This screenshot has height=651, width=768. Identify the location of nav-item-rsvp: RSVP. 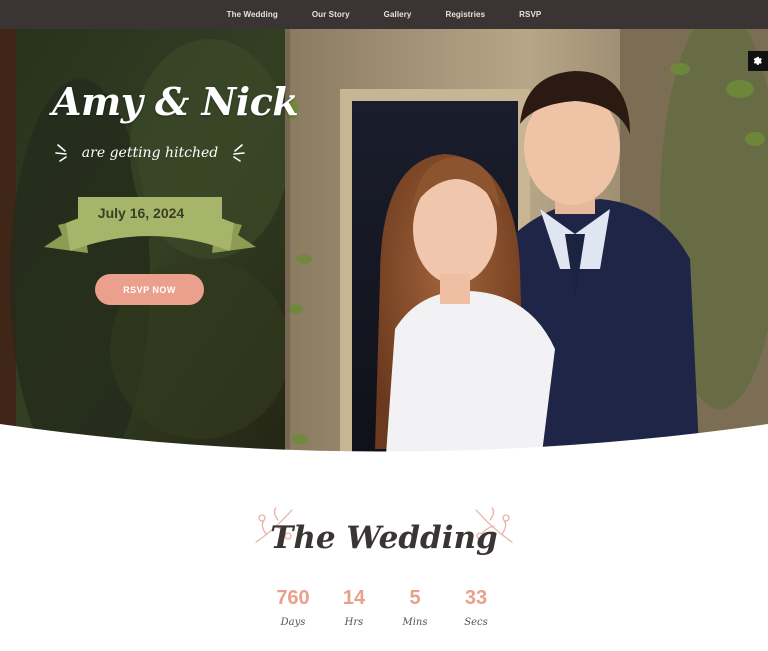
(530, 14).